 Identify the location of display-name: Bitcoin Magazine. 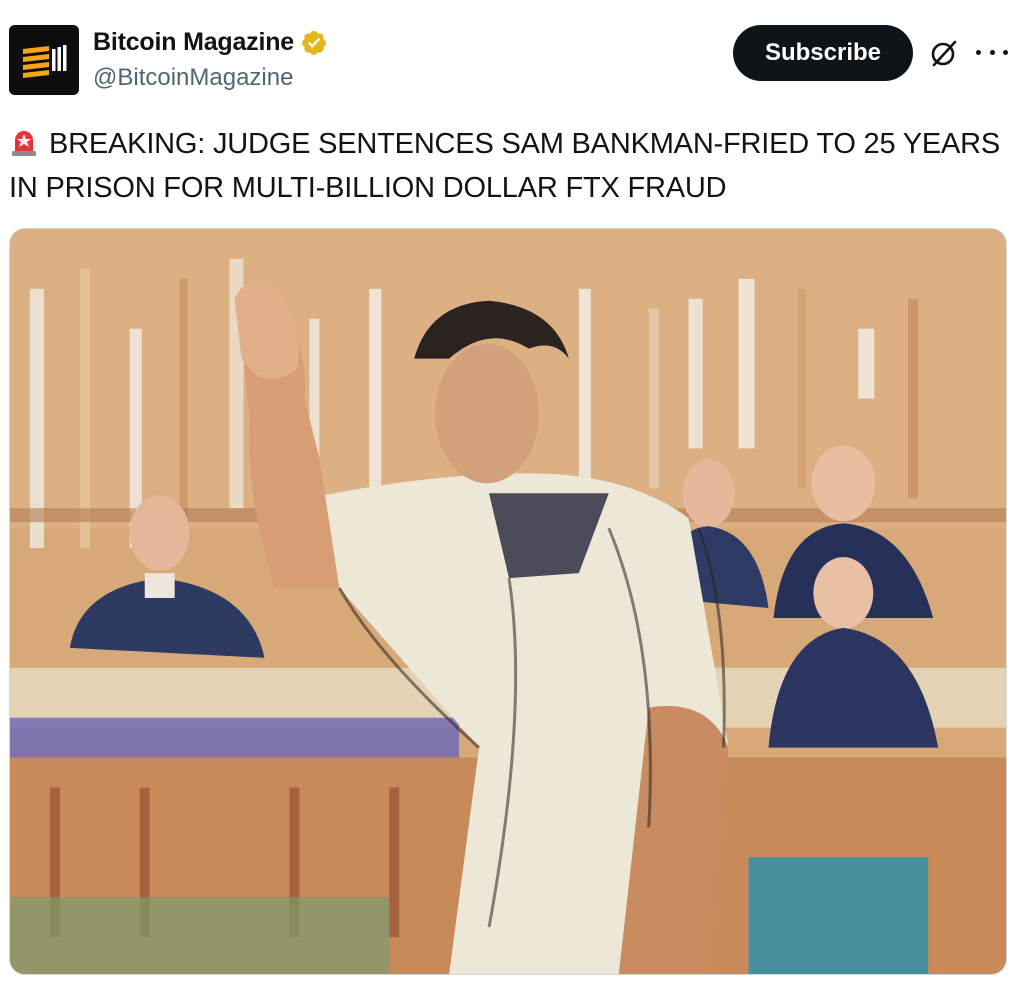
(193, 42).